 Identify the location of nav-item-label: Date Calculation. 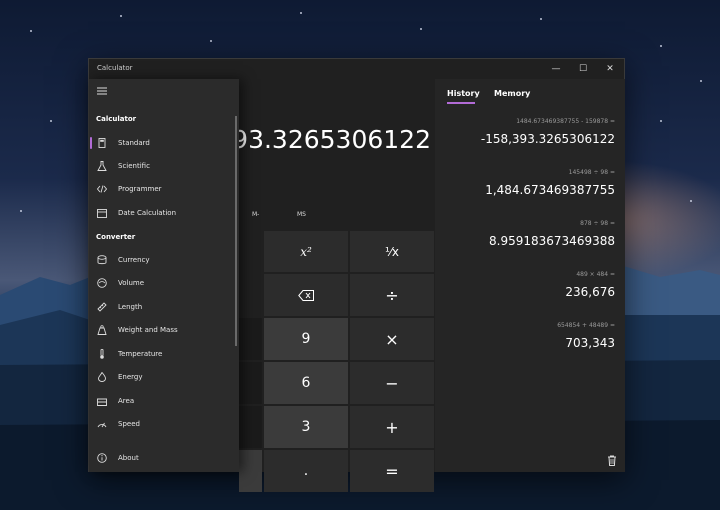
(147, 213).